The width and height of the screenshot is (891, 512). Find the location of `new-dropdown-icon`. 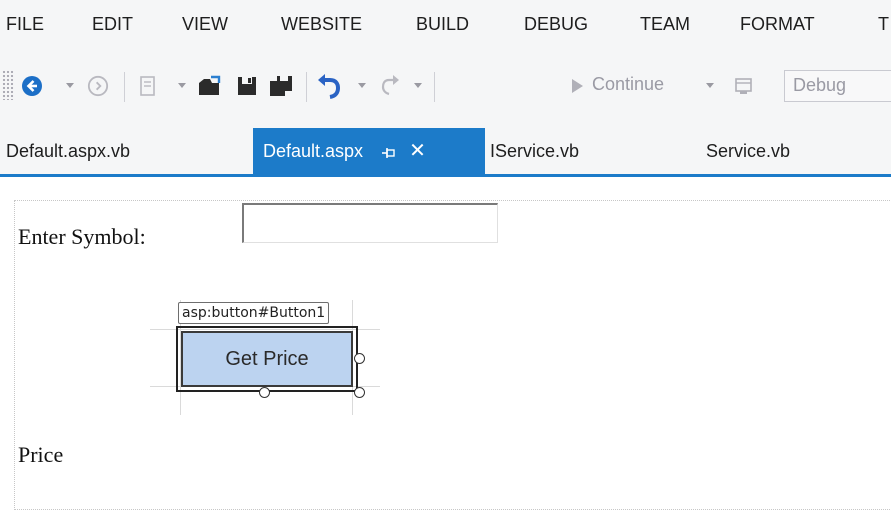

new-dropdown-icon is located at coordinates (182, 85).